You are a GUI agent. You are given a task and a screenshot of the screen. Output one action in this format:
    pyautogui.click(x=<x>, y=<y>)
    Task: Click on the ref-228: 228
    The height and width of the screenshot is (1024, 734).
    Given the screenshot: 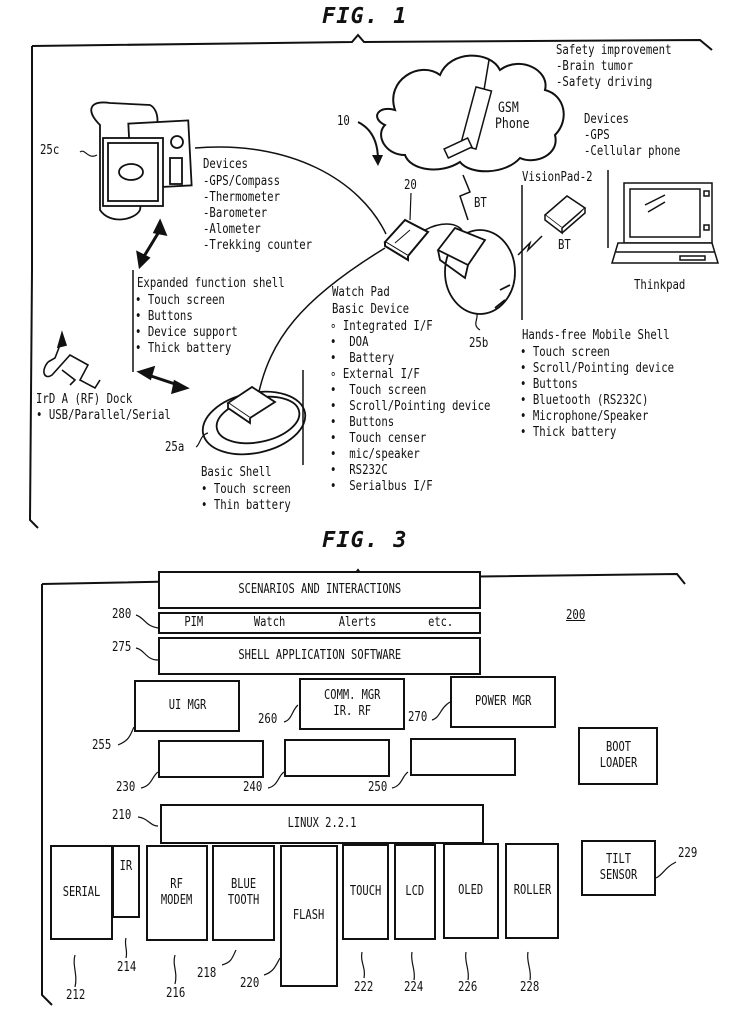 What is the action you would take?
    pyautogui.click(x=530, y=987)
    